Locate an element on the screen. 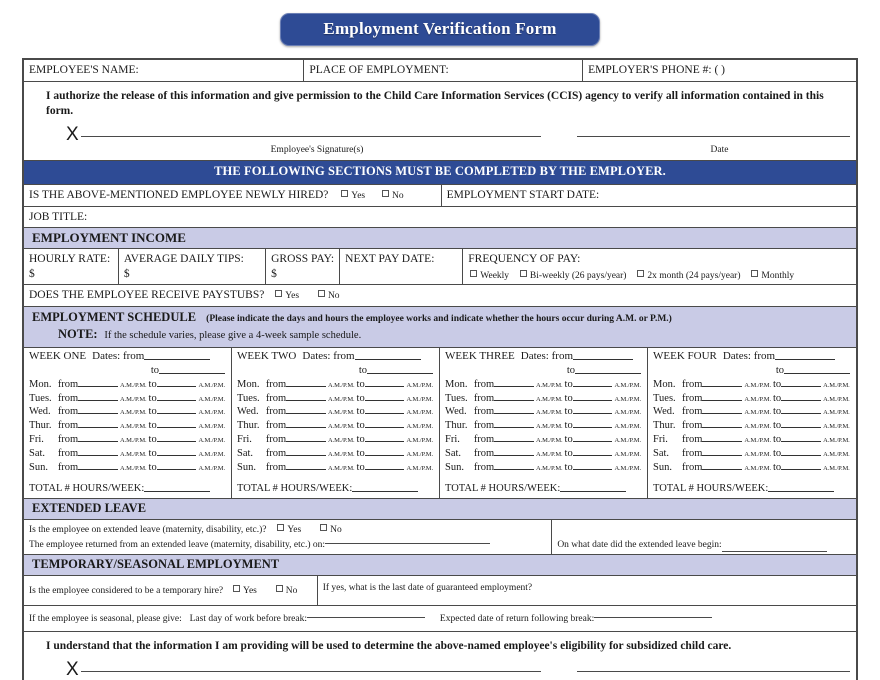 This screenshot has width=880, height=680. week-one-dates-from: Dates: from is located at coordinates (151, 357).